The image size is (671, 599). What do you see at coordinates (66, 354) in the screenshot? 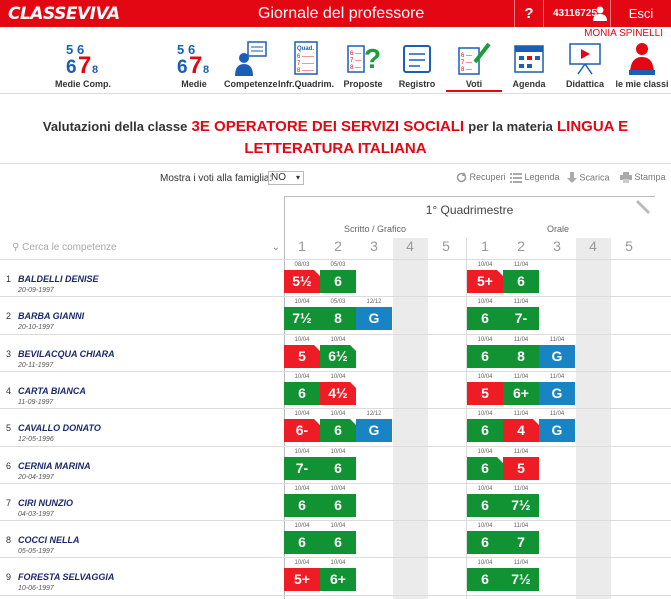
I see `student-name: BEVILACQUA CHIARA` at bounding box center [66, 354].